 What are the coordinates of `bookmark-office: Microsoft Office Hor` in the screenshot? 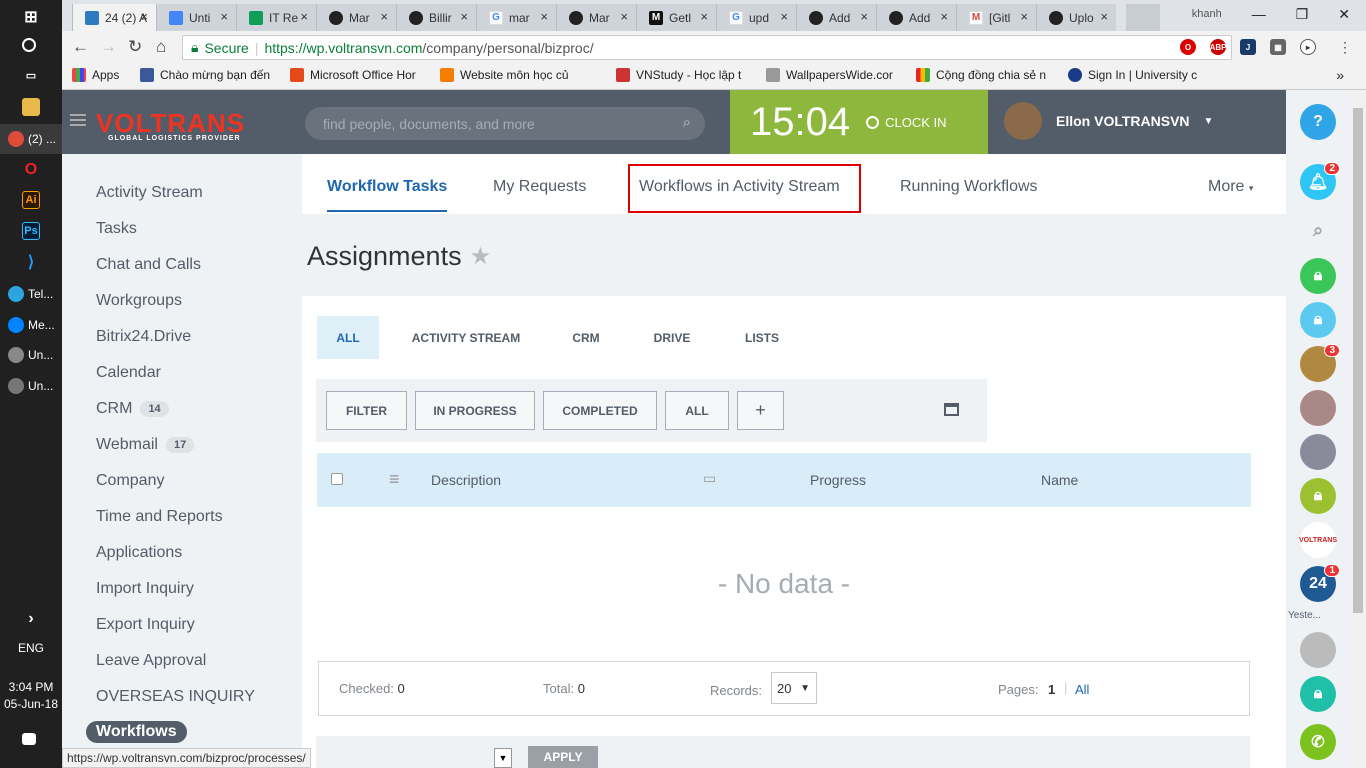 It's located at (353, 75).